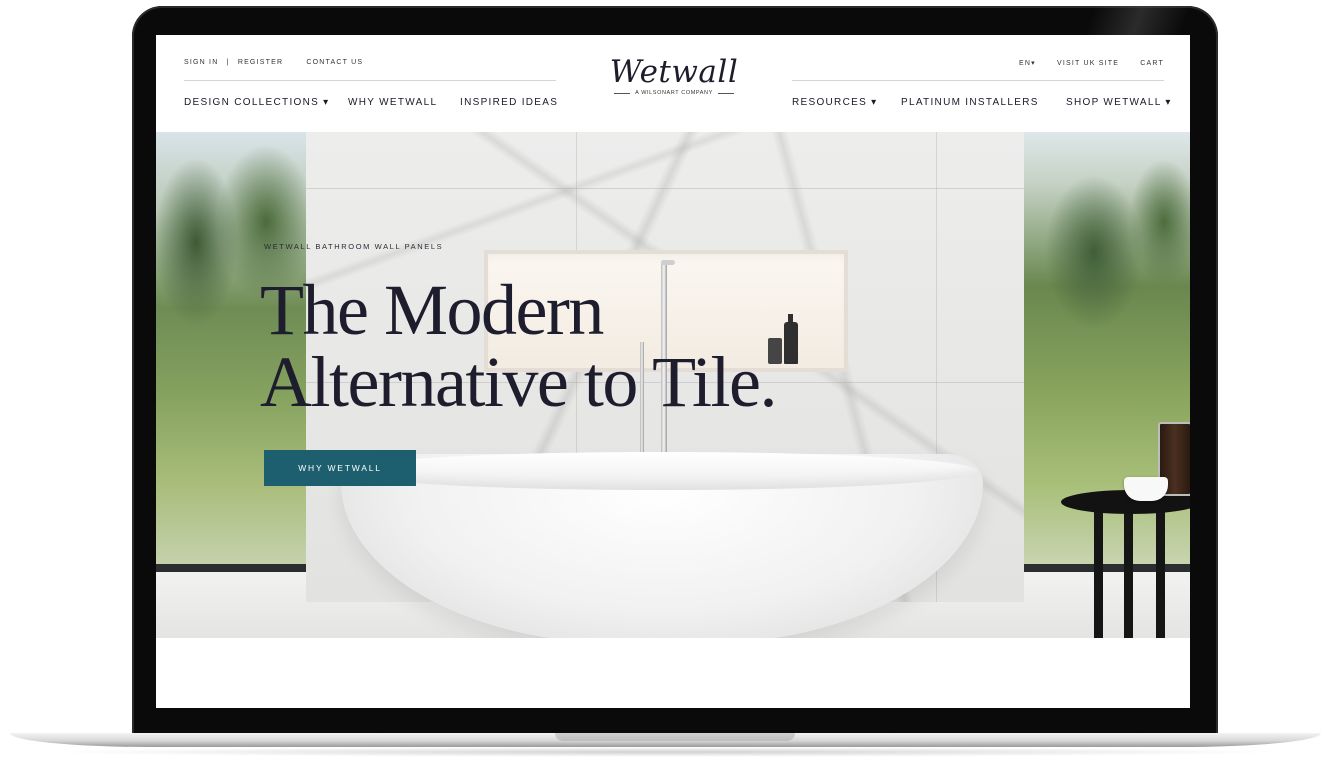  Describe the element at coordinates (201, 62) in the screenshot. I see `sign-in-link: SIGN IN` at that location.